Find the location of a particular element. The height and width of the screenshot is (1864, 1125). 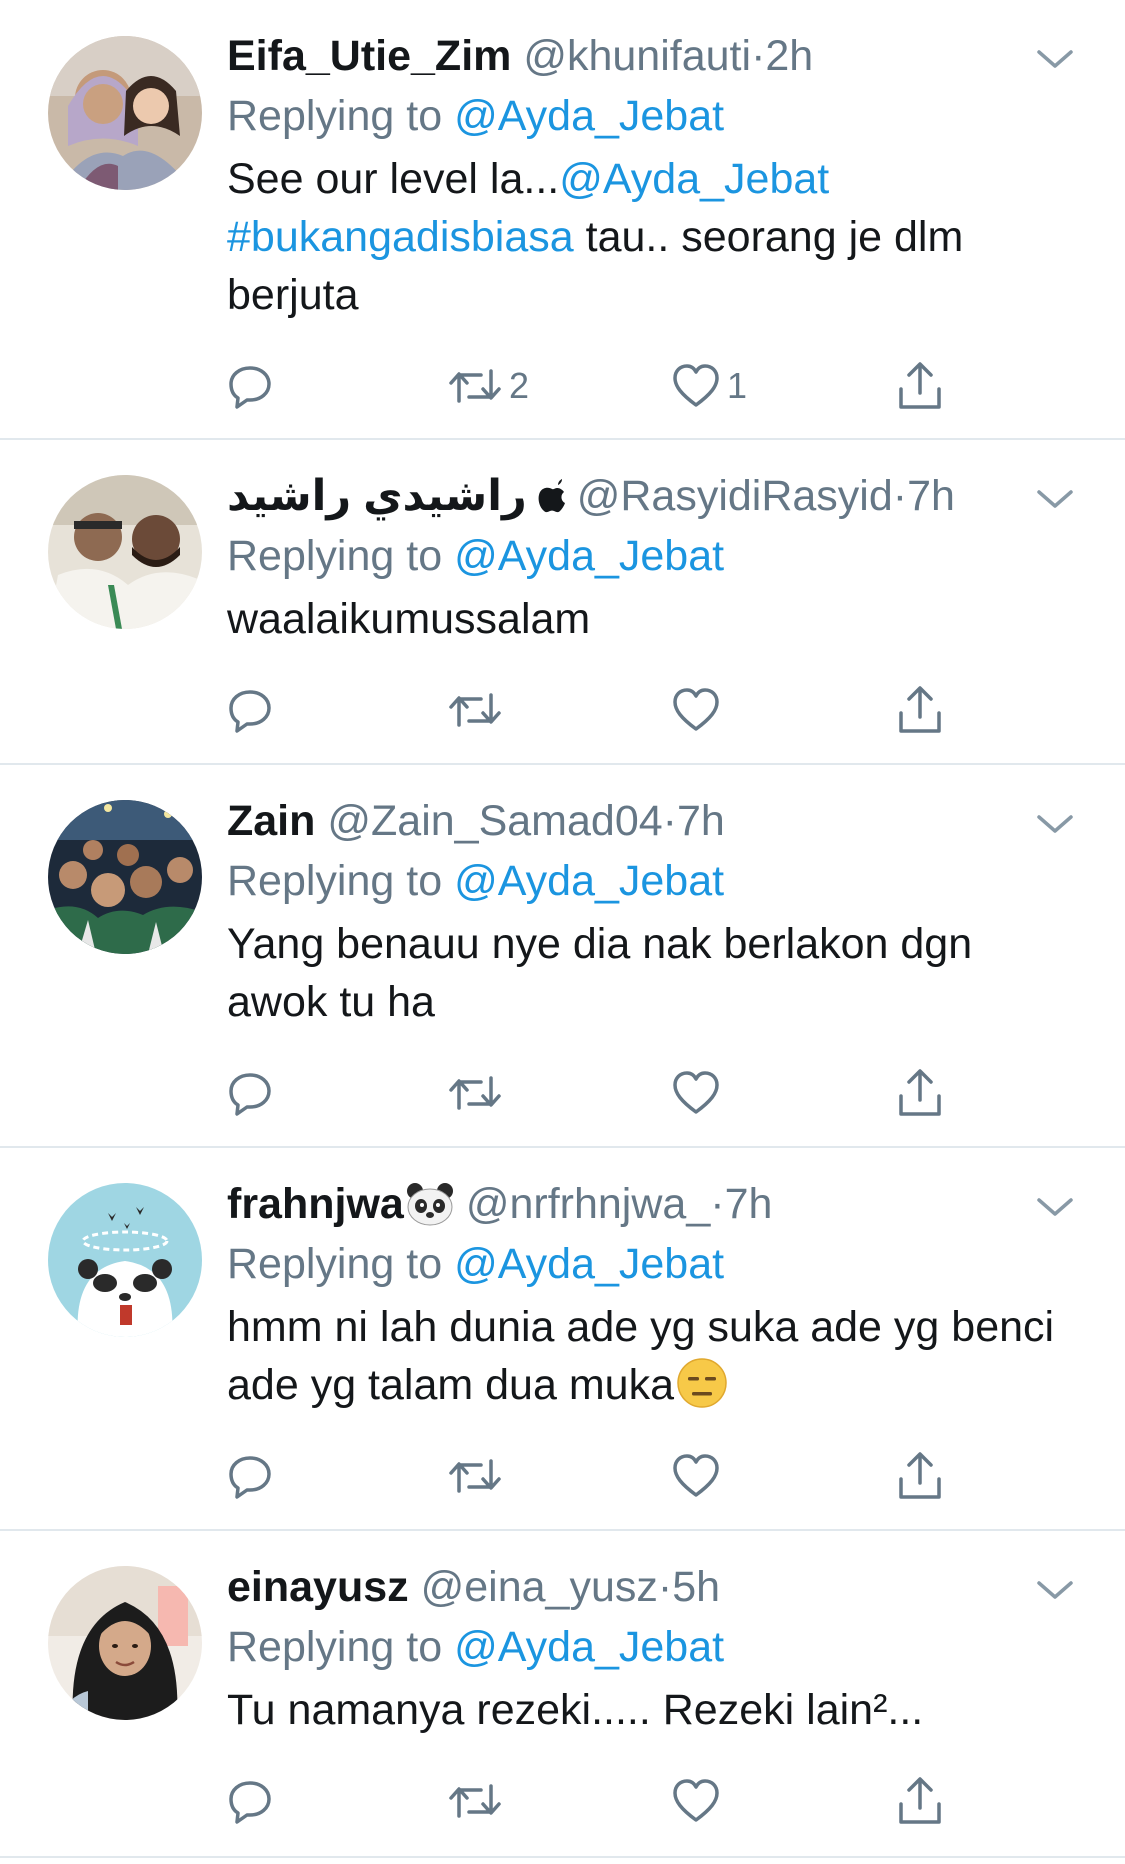

user-handle: @RasyidiRasyid is located at coordinates (735, 496).